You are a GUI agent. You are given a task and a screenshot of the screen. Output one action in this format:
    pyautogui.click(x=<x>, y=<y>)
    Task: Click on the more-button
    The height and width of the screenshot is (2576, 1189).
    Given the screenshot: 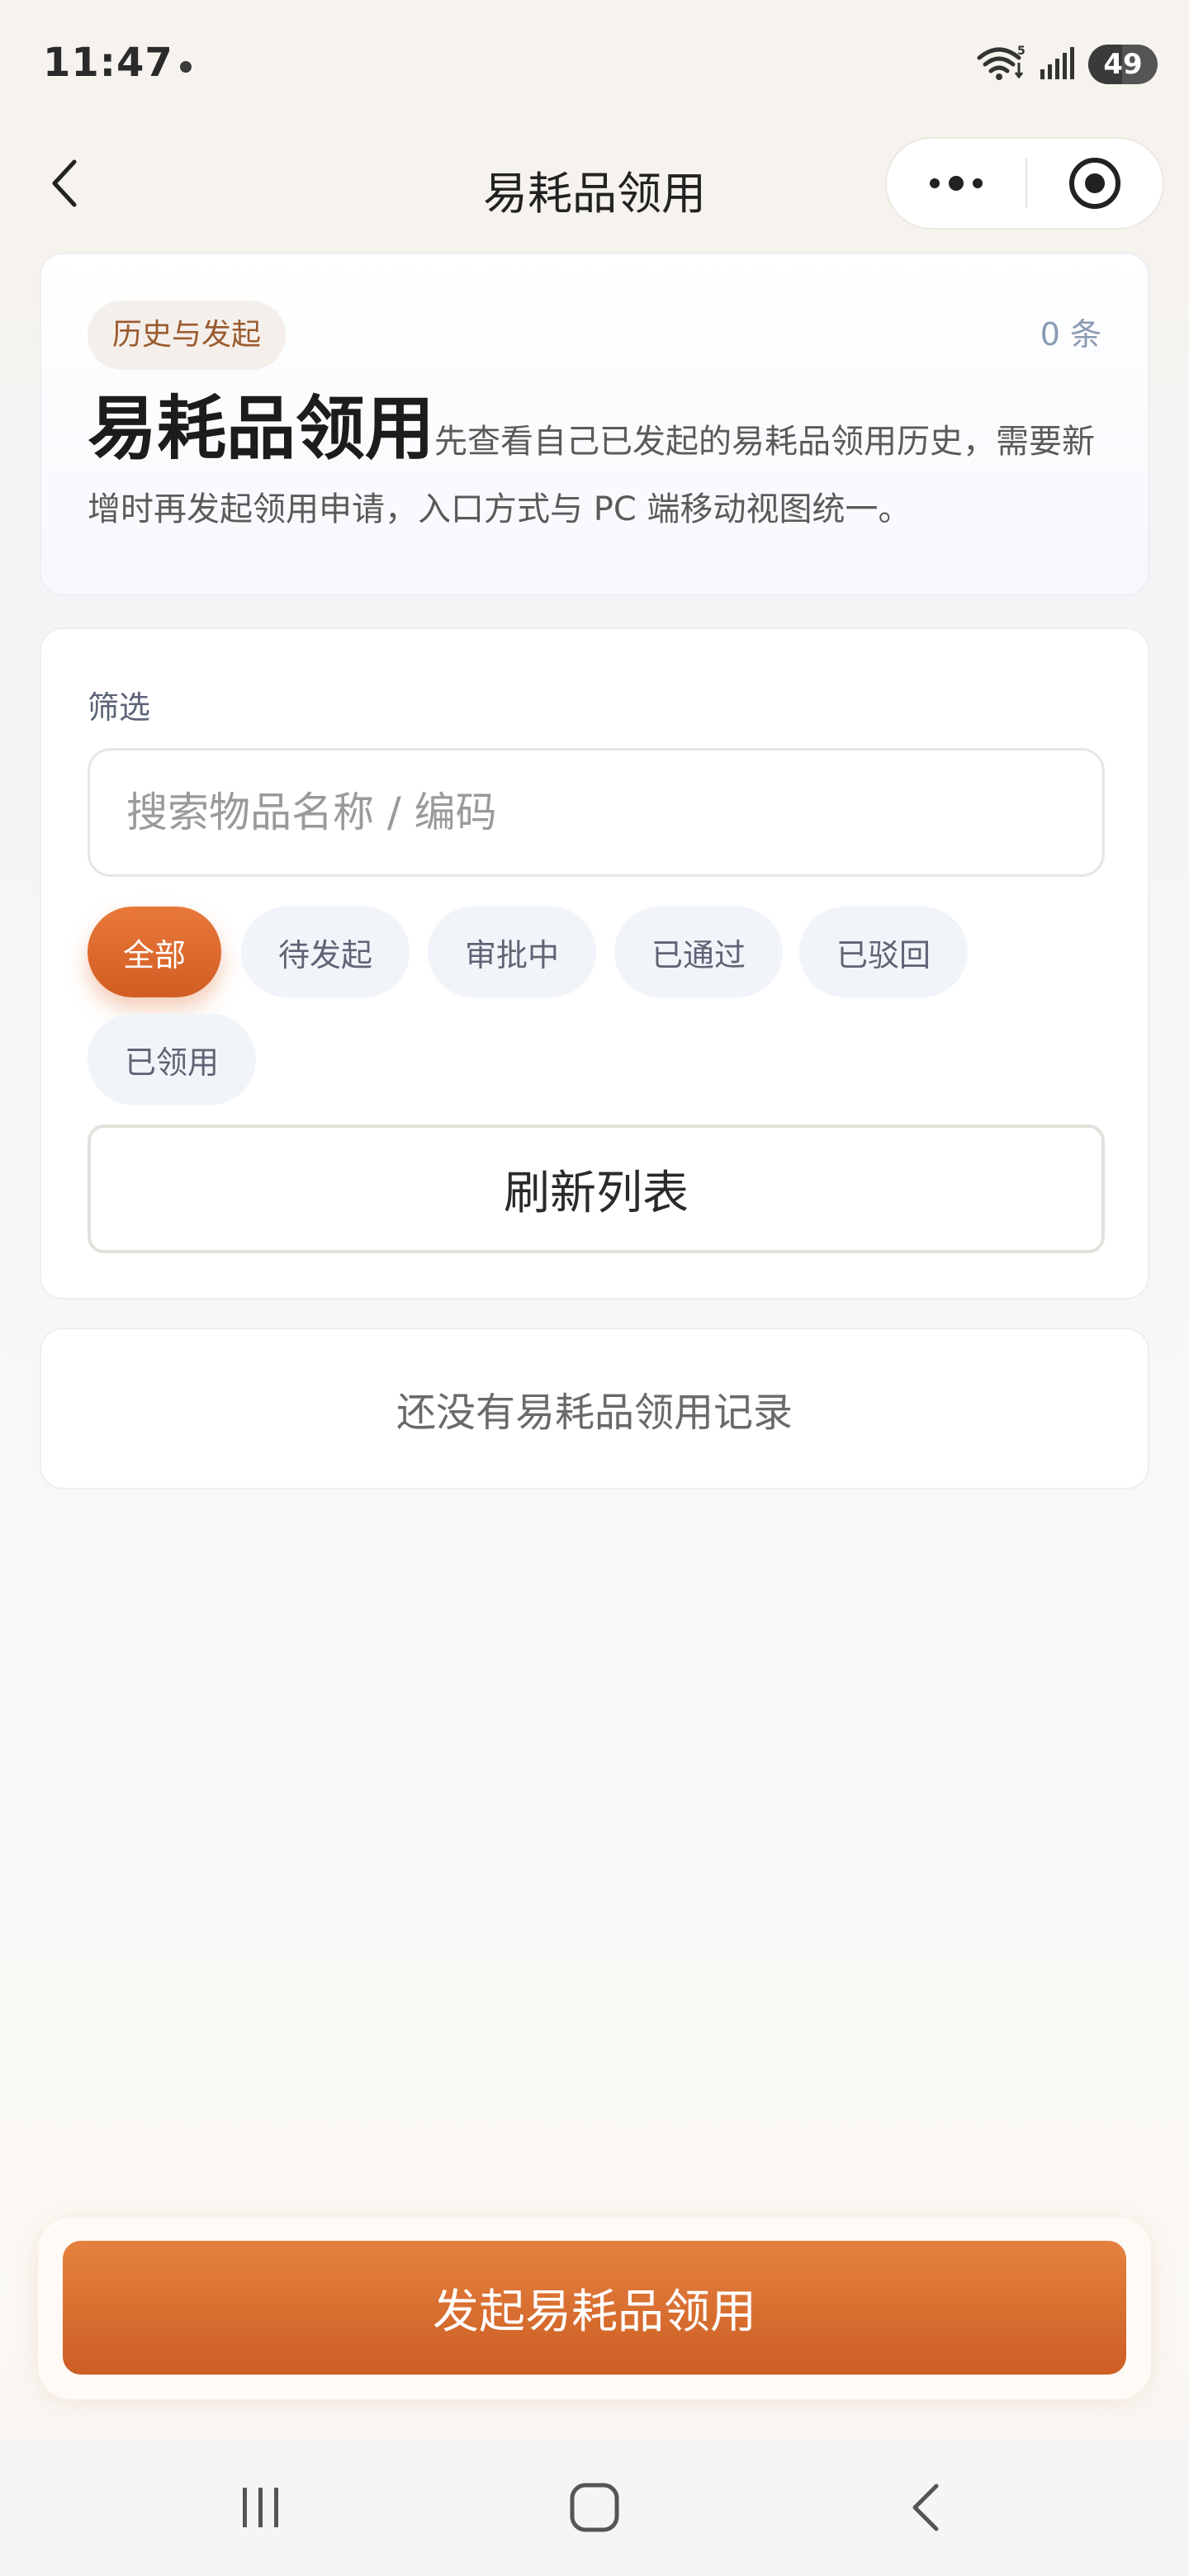 What is the action you would take?
    pyautogui.click(x=956, y=183)
    